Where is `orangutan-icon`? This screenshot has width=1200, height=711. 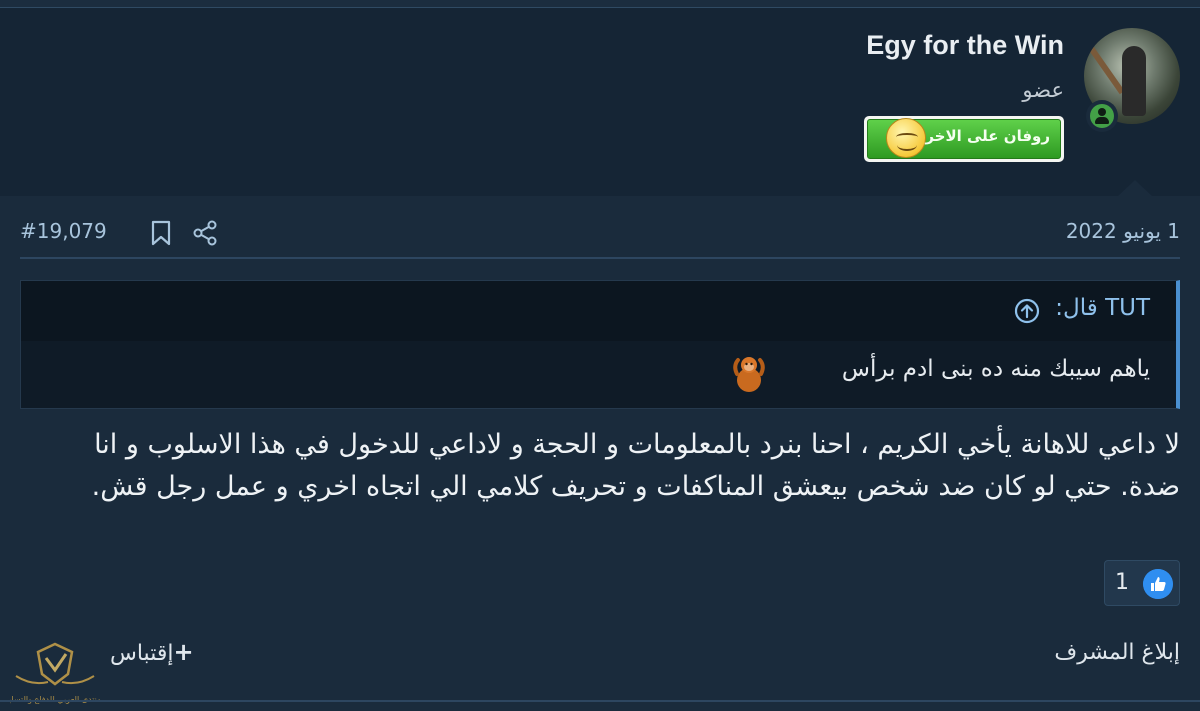
orangutan-icon is located at coordinates (749, 374).